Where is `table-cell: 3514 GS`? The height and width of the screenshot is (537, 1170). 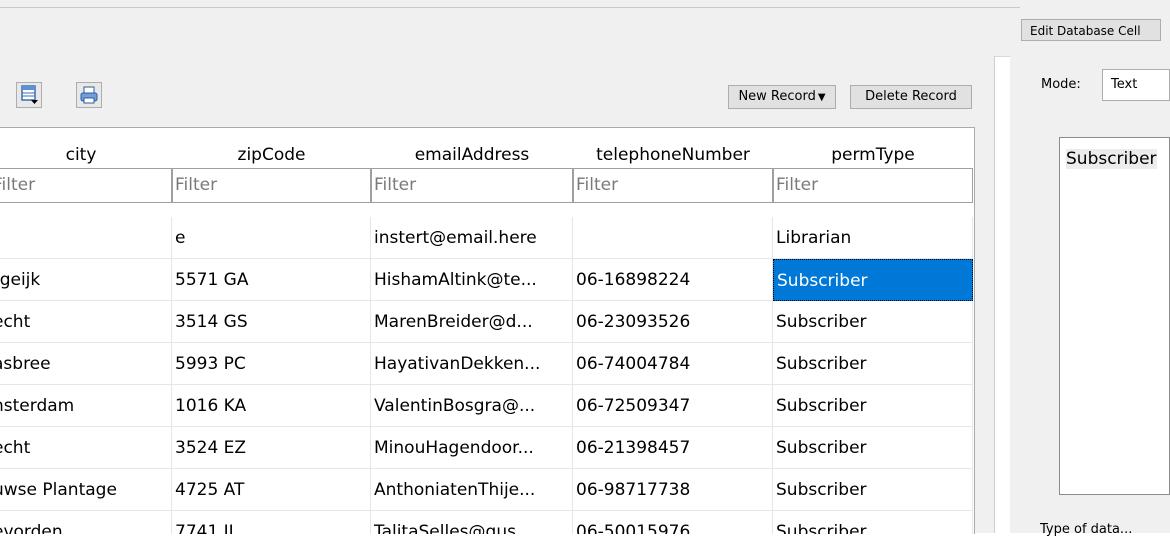 table-cell: 3514 GS is located at coordinates (271, 322).